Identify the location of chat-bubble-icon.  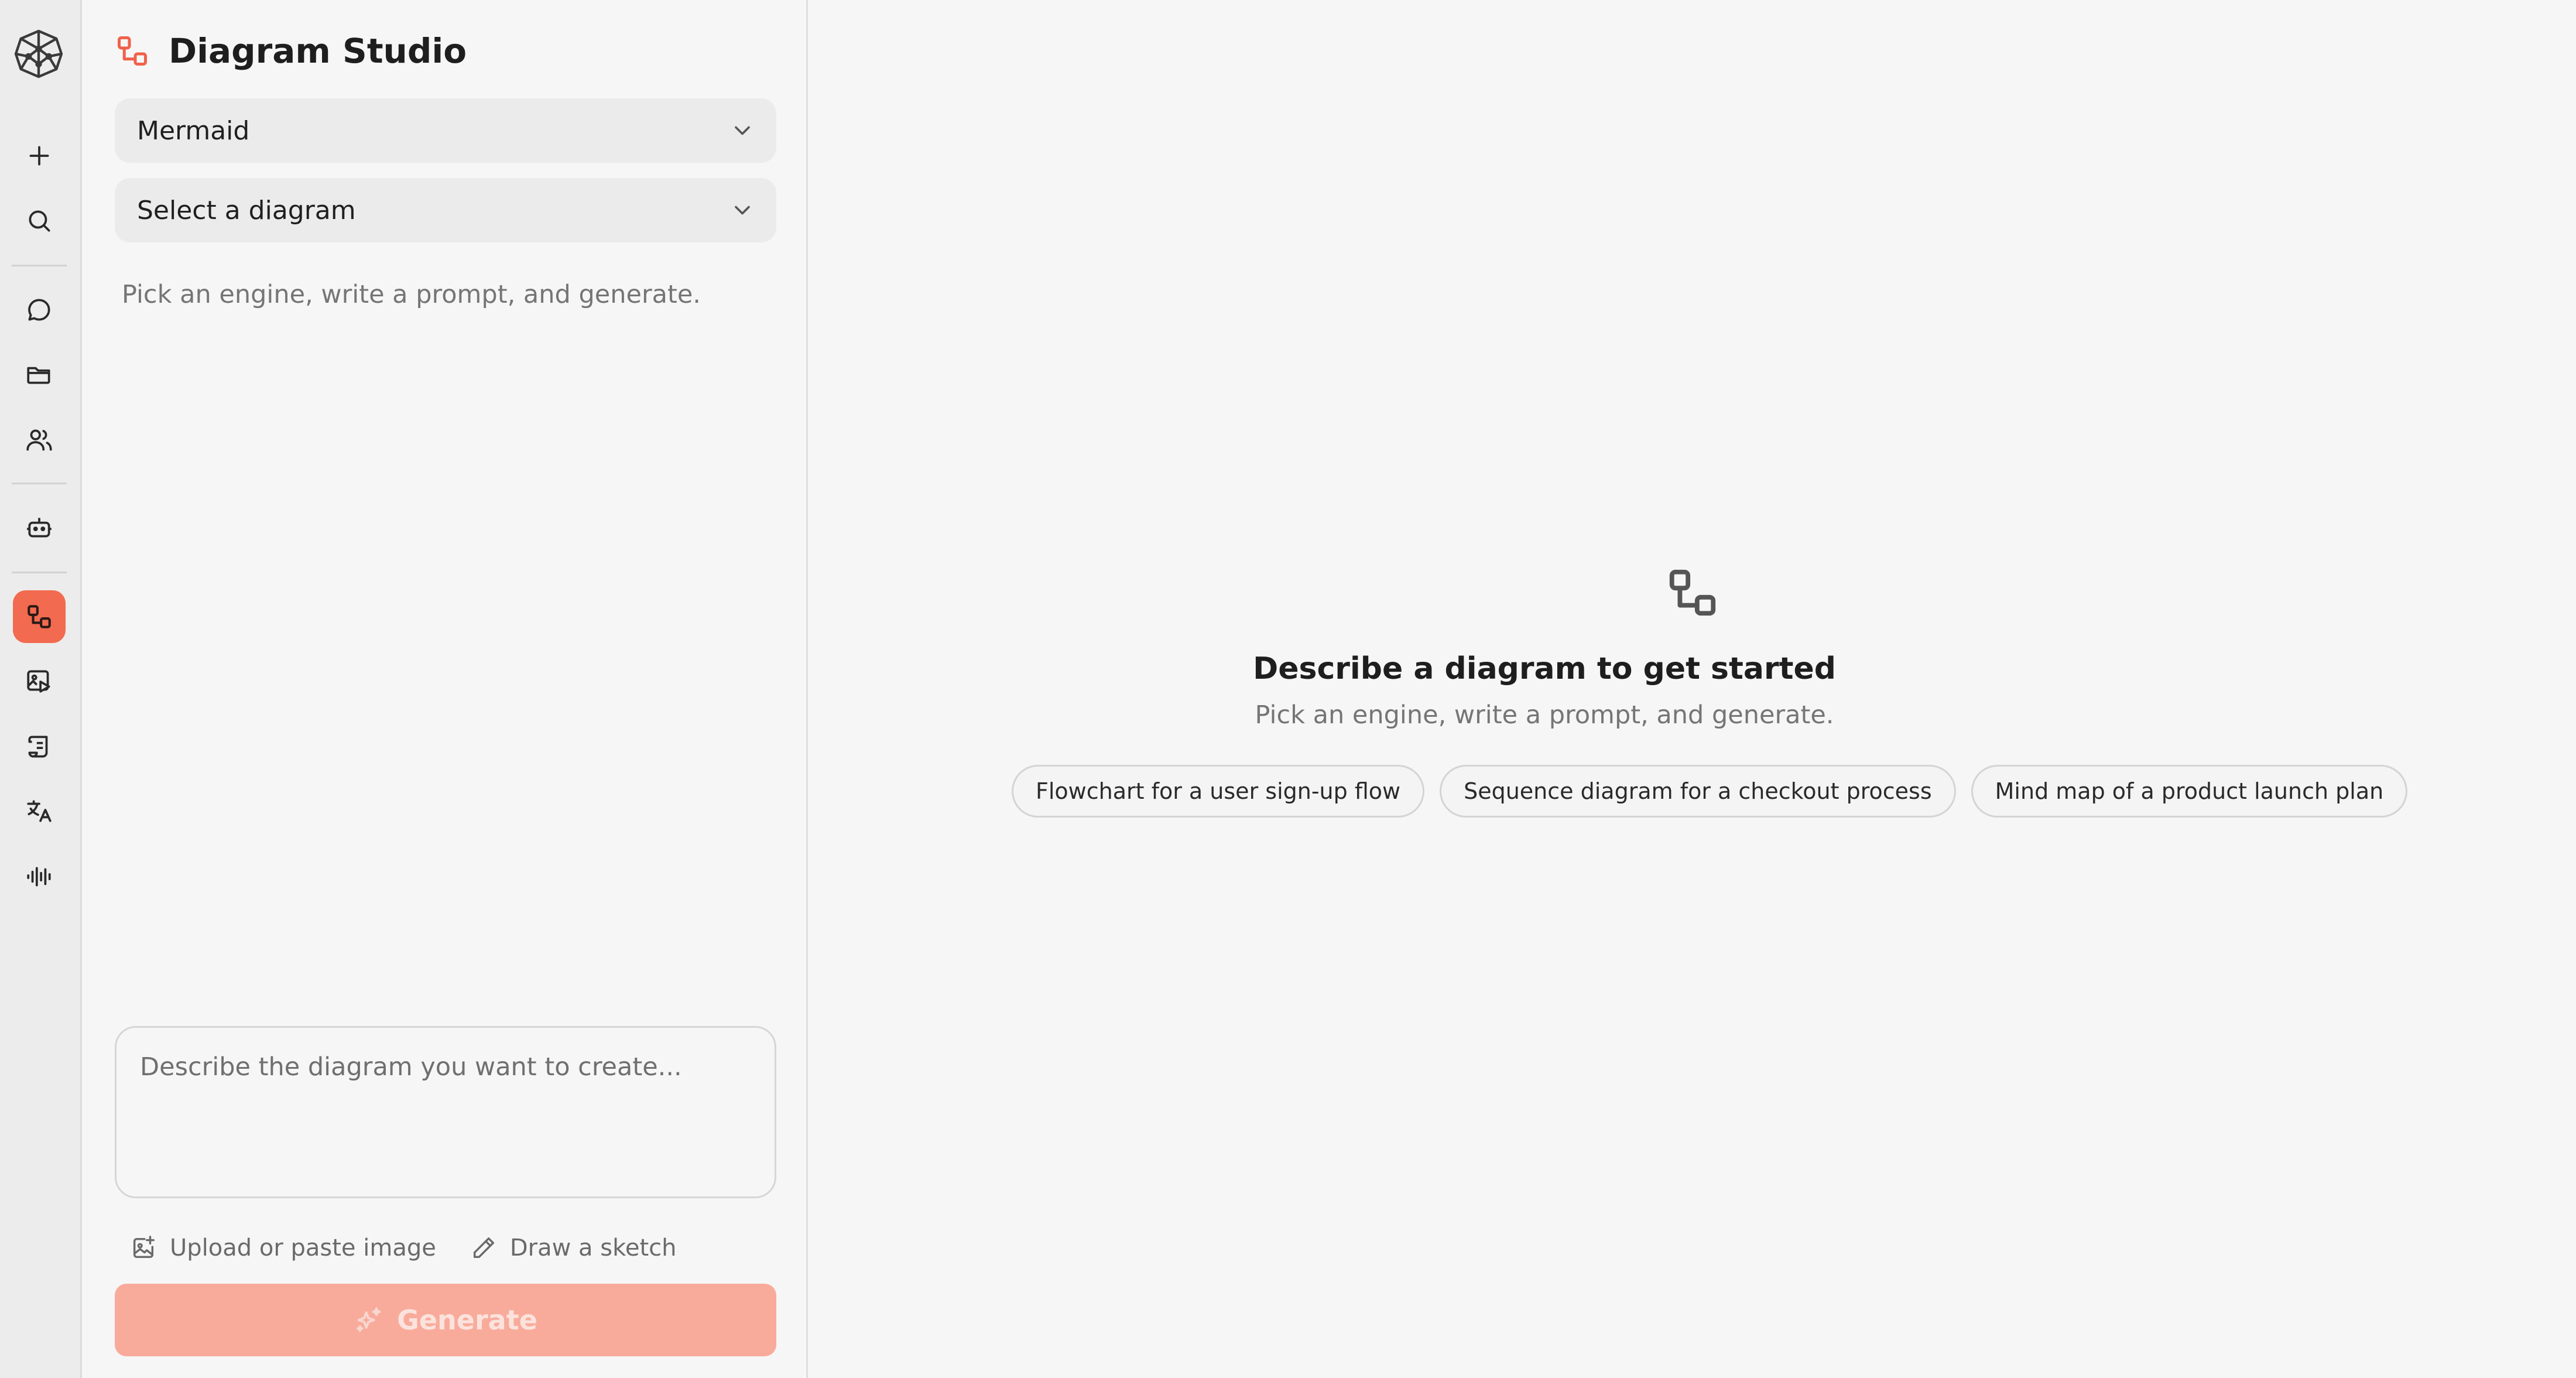
(39, 310).